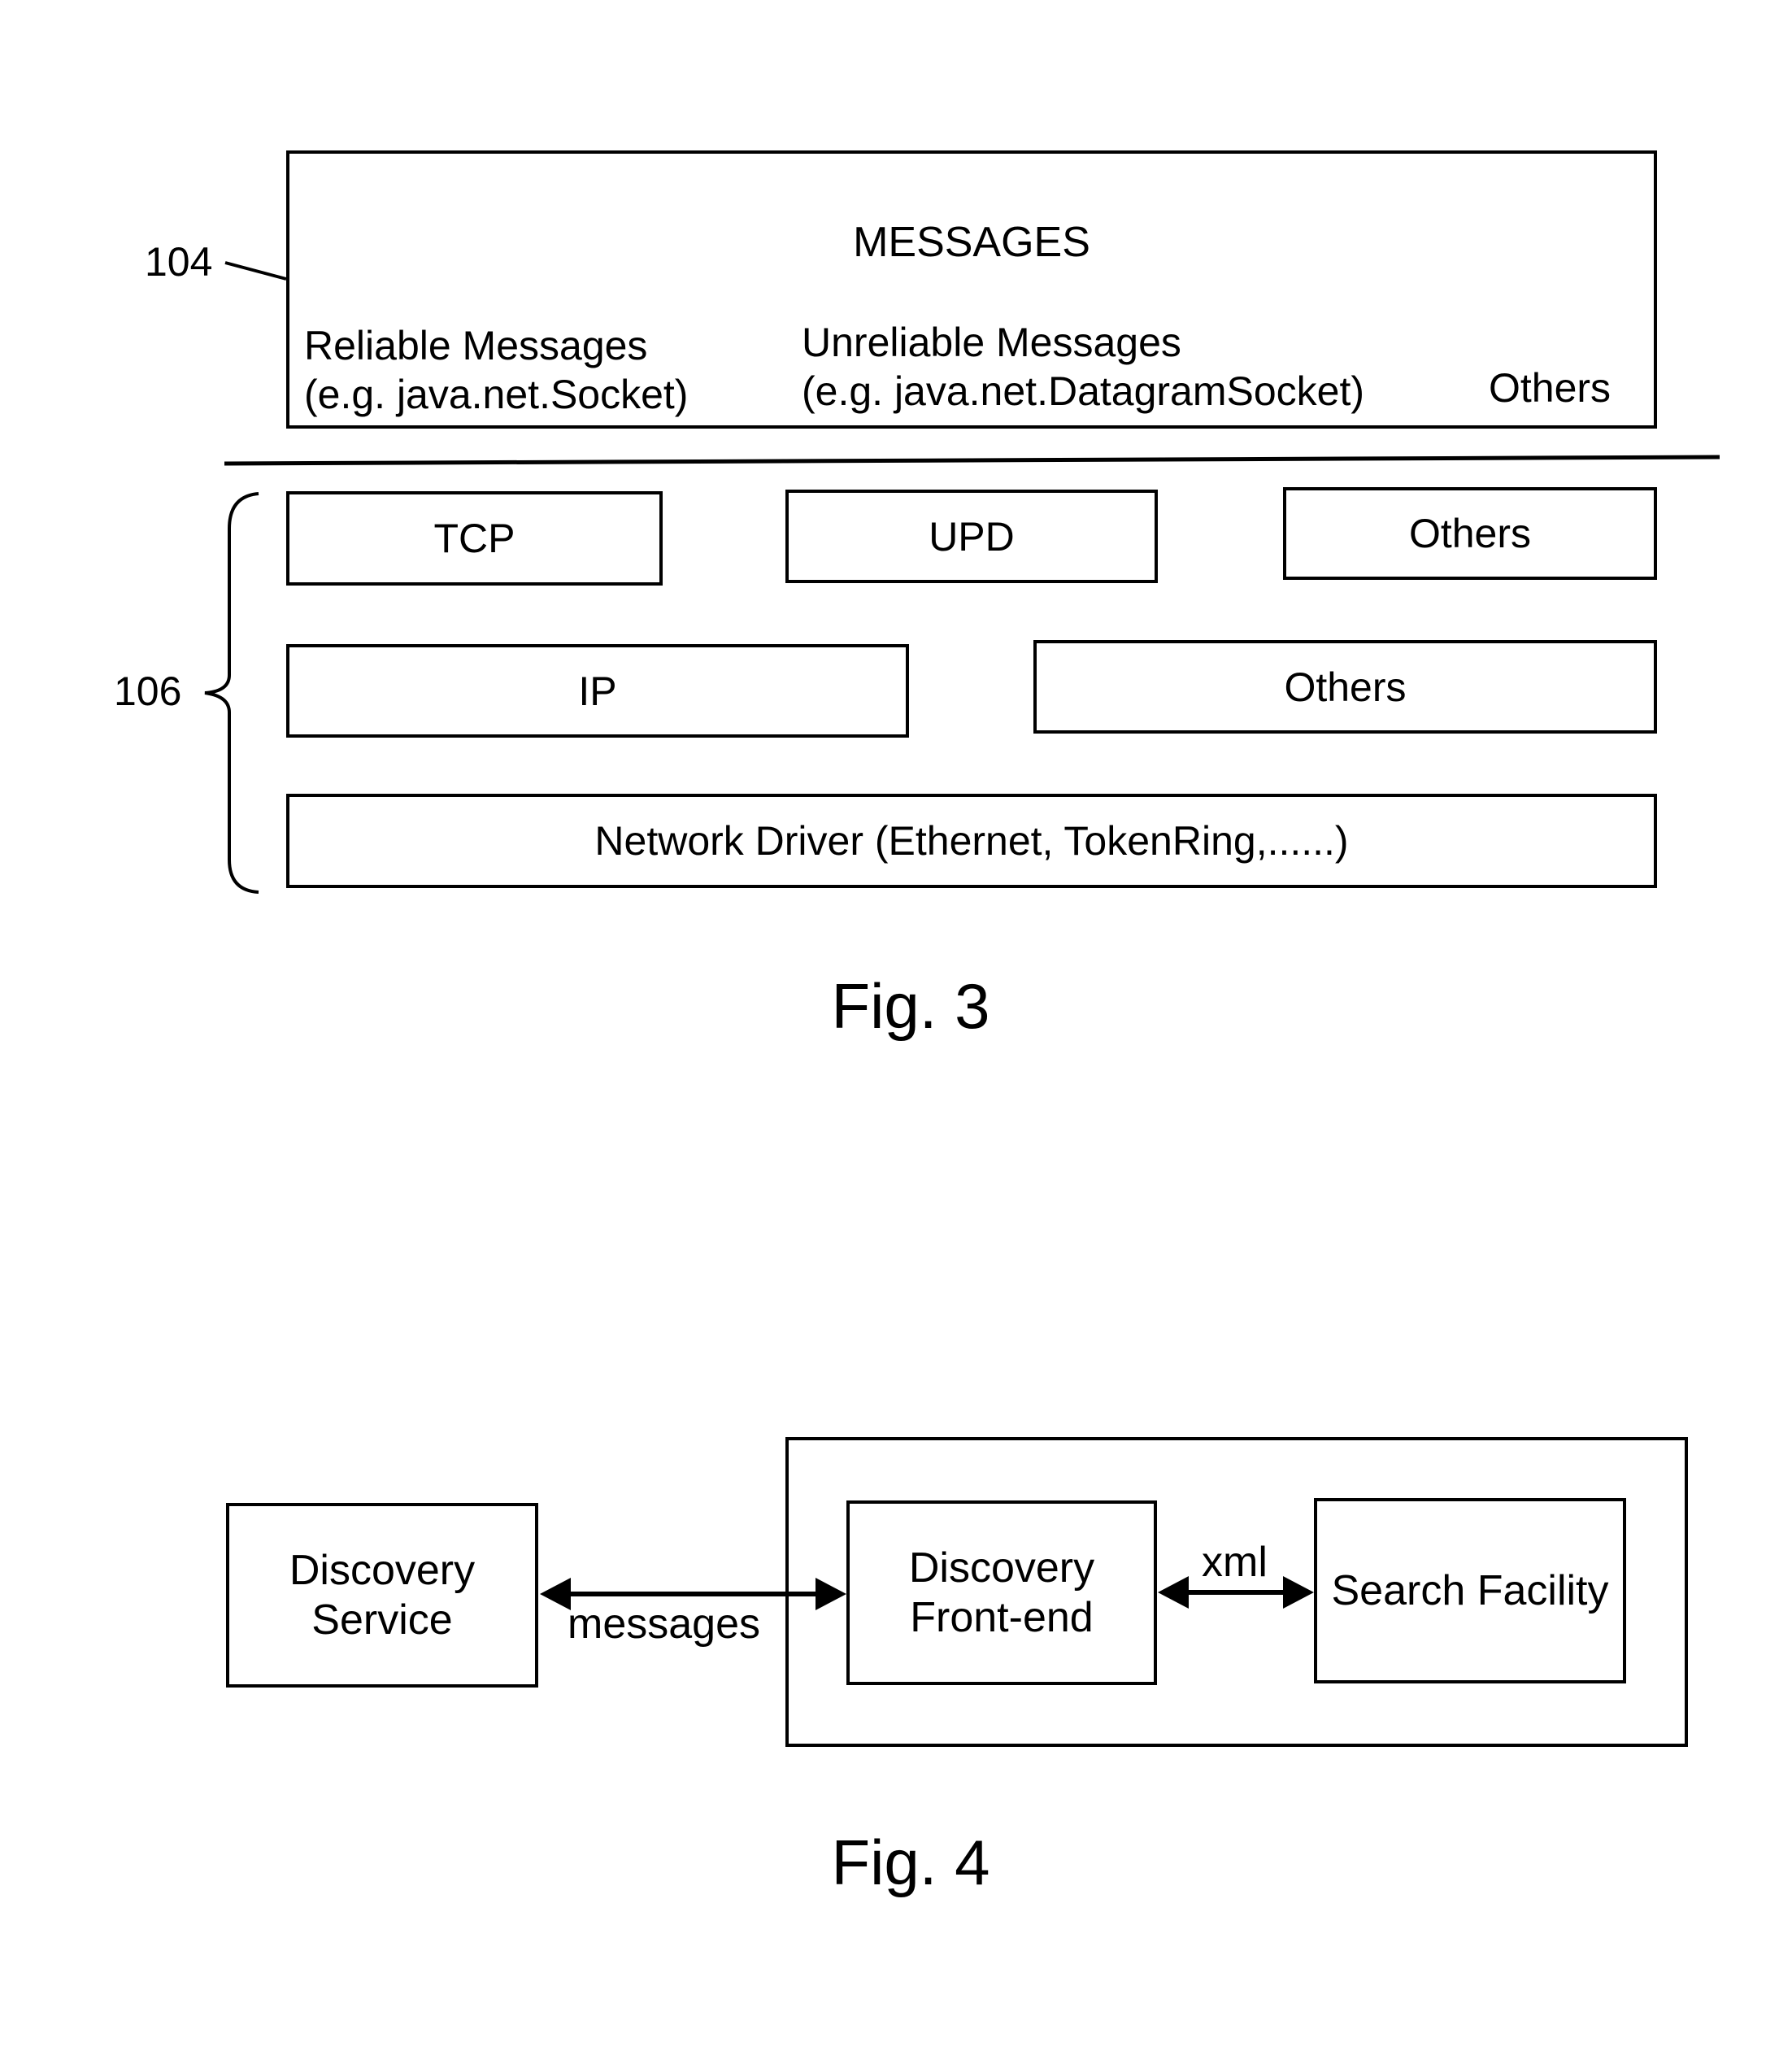 The image size is (1792, 2060). Describe the element at coordinates (1236, 1592) in the screenshot. I see `xml-double-arrow` at that location.